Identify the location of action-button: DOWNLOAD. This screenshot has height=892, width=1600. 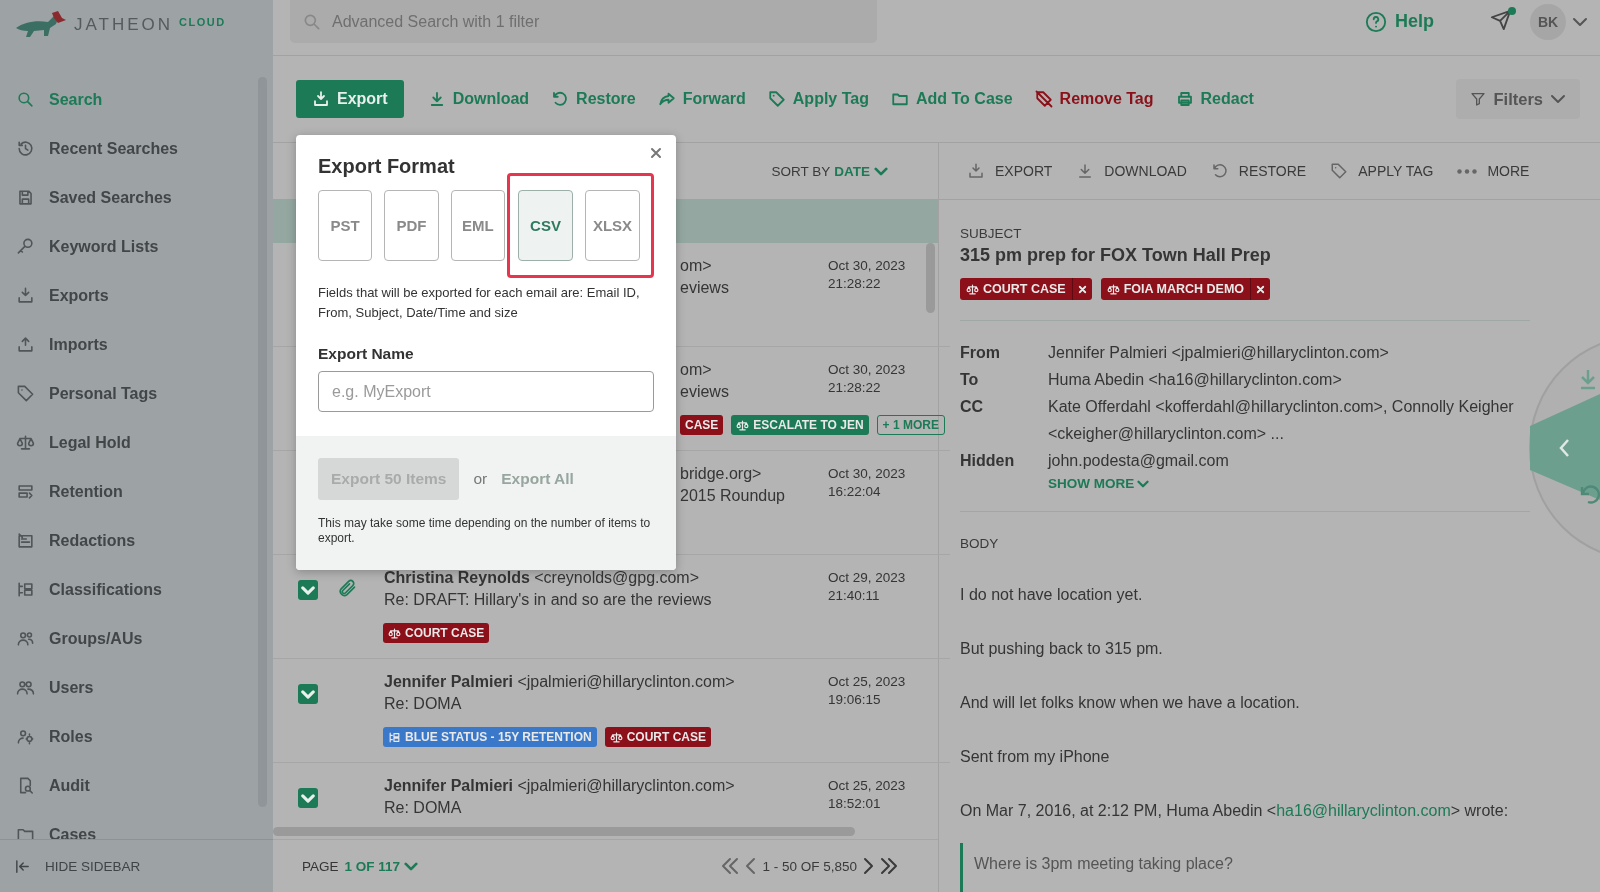
(1131, 171).